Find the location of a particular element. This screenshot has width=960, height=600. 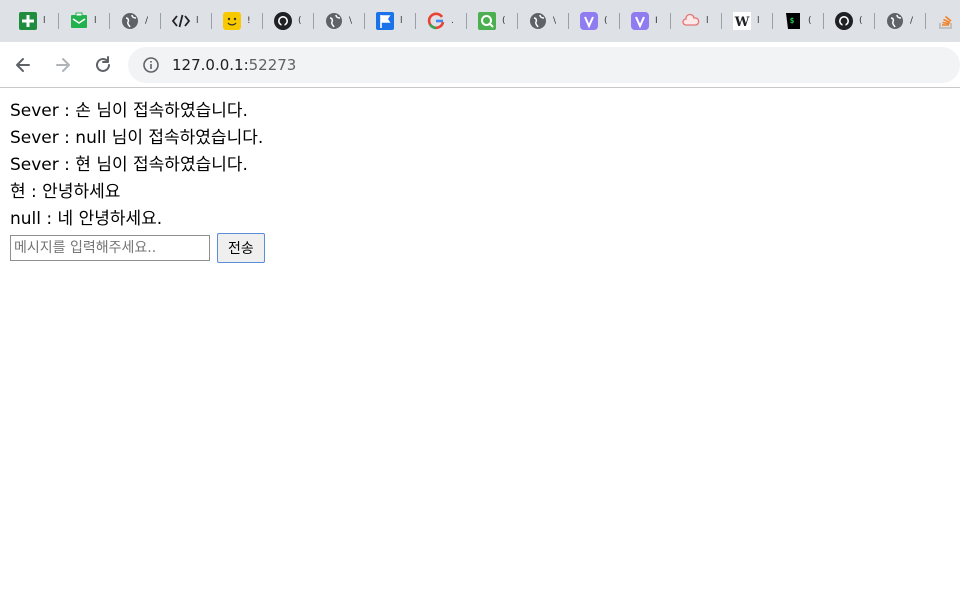

google-icon is located at coordinates (436, 21).